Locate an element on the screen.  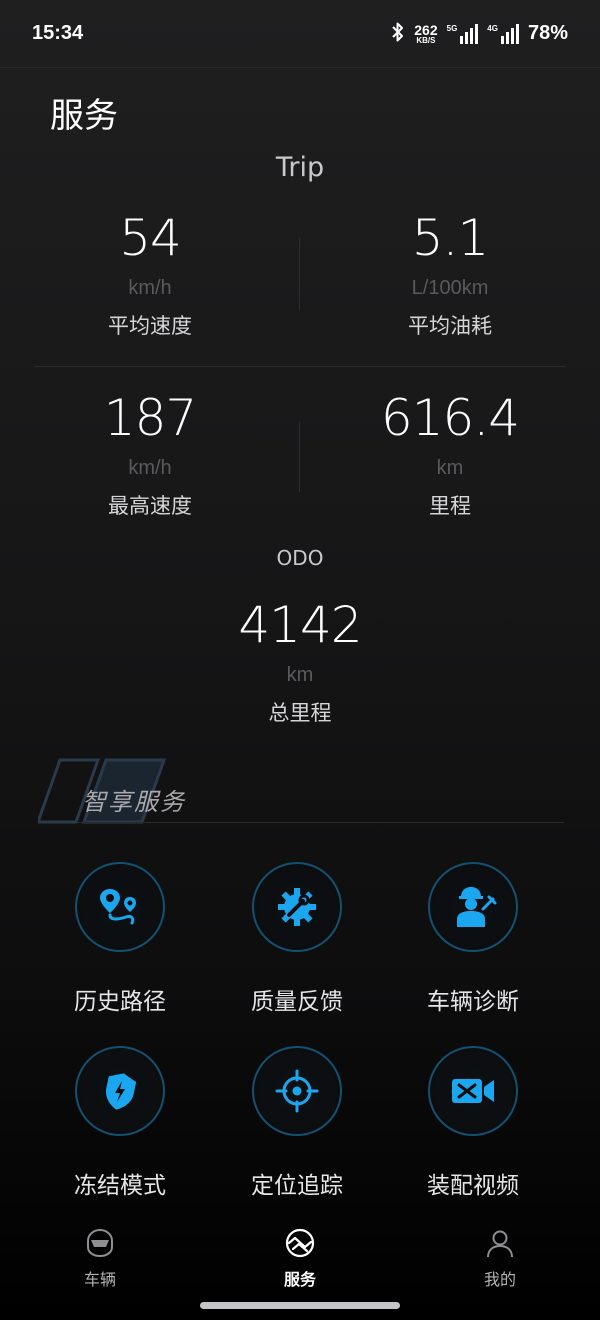
stat-max-speed: 187 km/h 最高速度 is located at coordinates (150, 453).